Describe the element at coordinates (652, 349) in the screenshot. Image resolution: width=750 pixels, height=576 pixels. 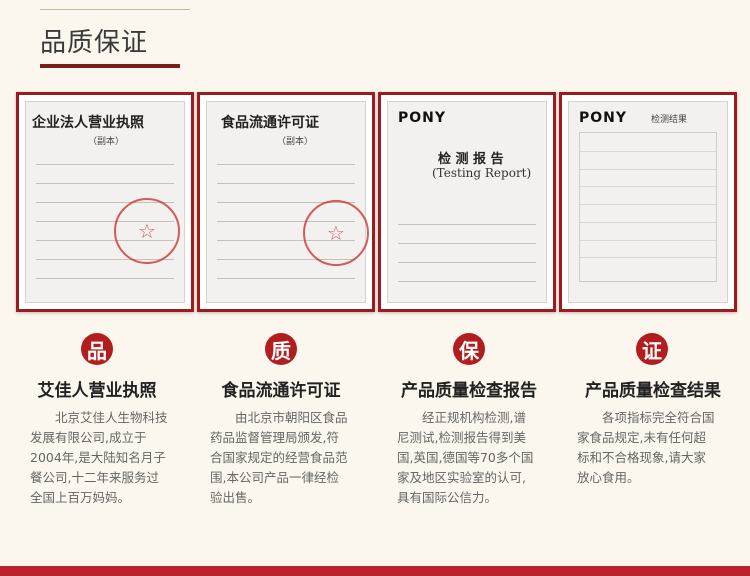
I see `badge-icon: 证` at that location.